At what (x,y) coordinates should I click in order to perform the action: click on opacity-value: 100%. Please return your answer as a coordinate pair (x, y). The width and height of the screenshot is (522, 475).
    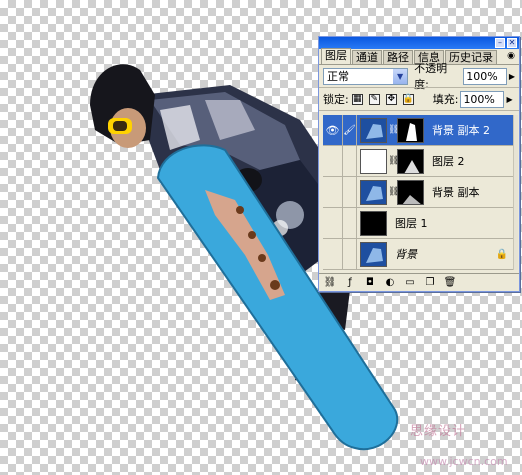
    Looking at the image, I should click on (482, 76).